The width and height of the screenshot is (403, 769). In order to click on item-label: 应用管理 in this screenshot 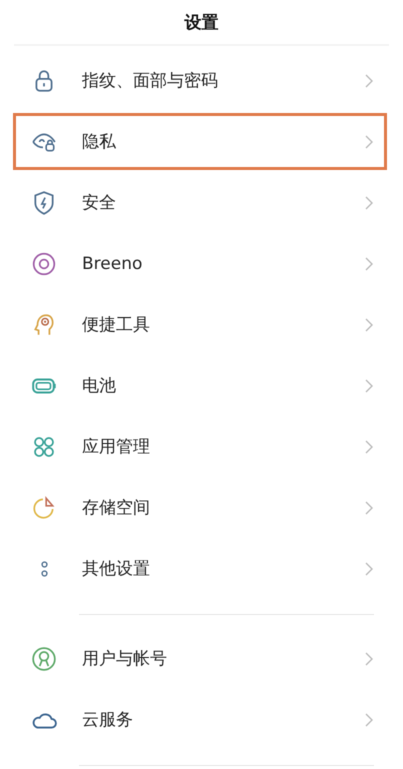, I will do `click(116, 447)`.